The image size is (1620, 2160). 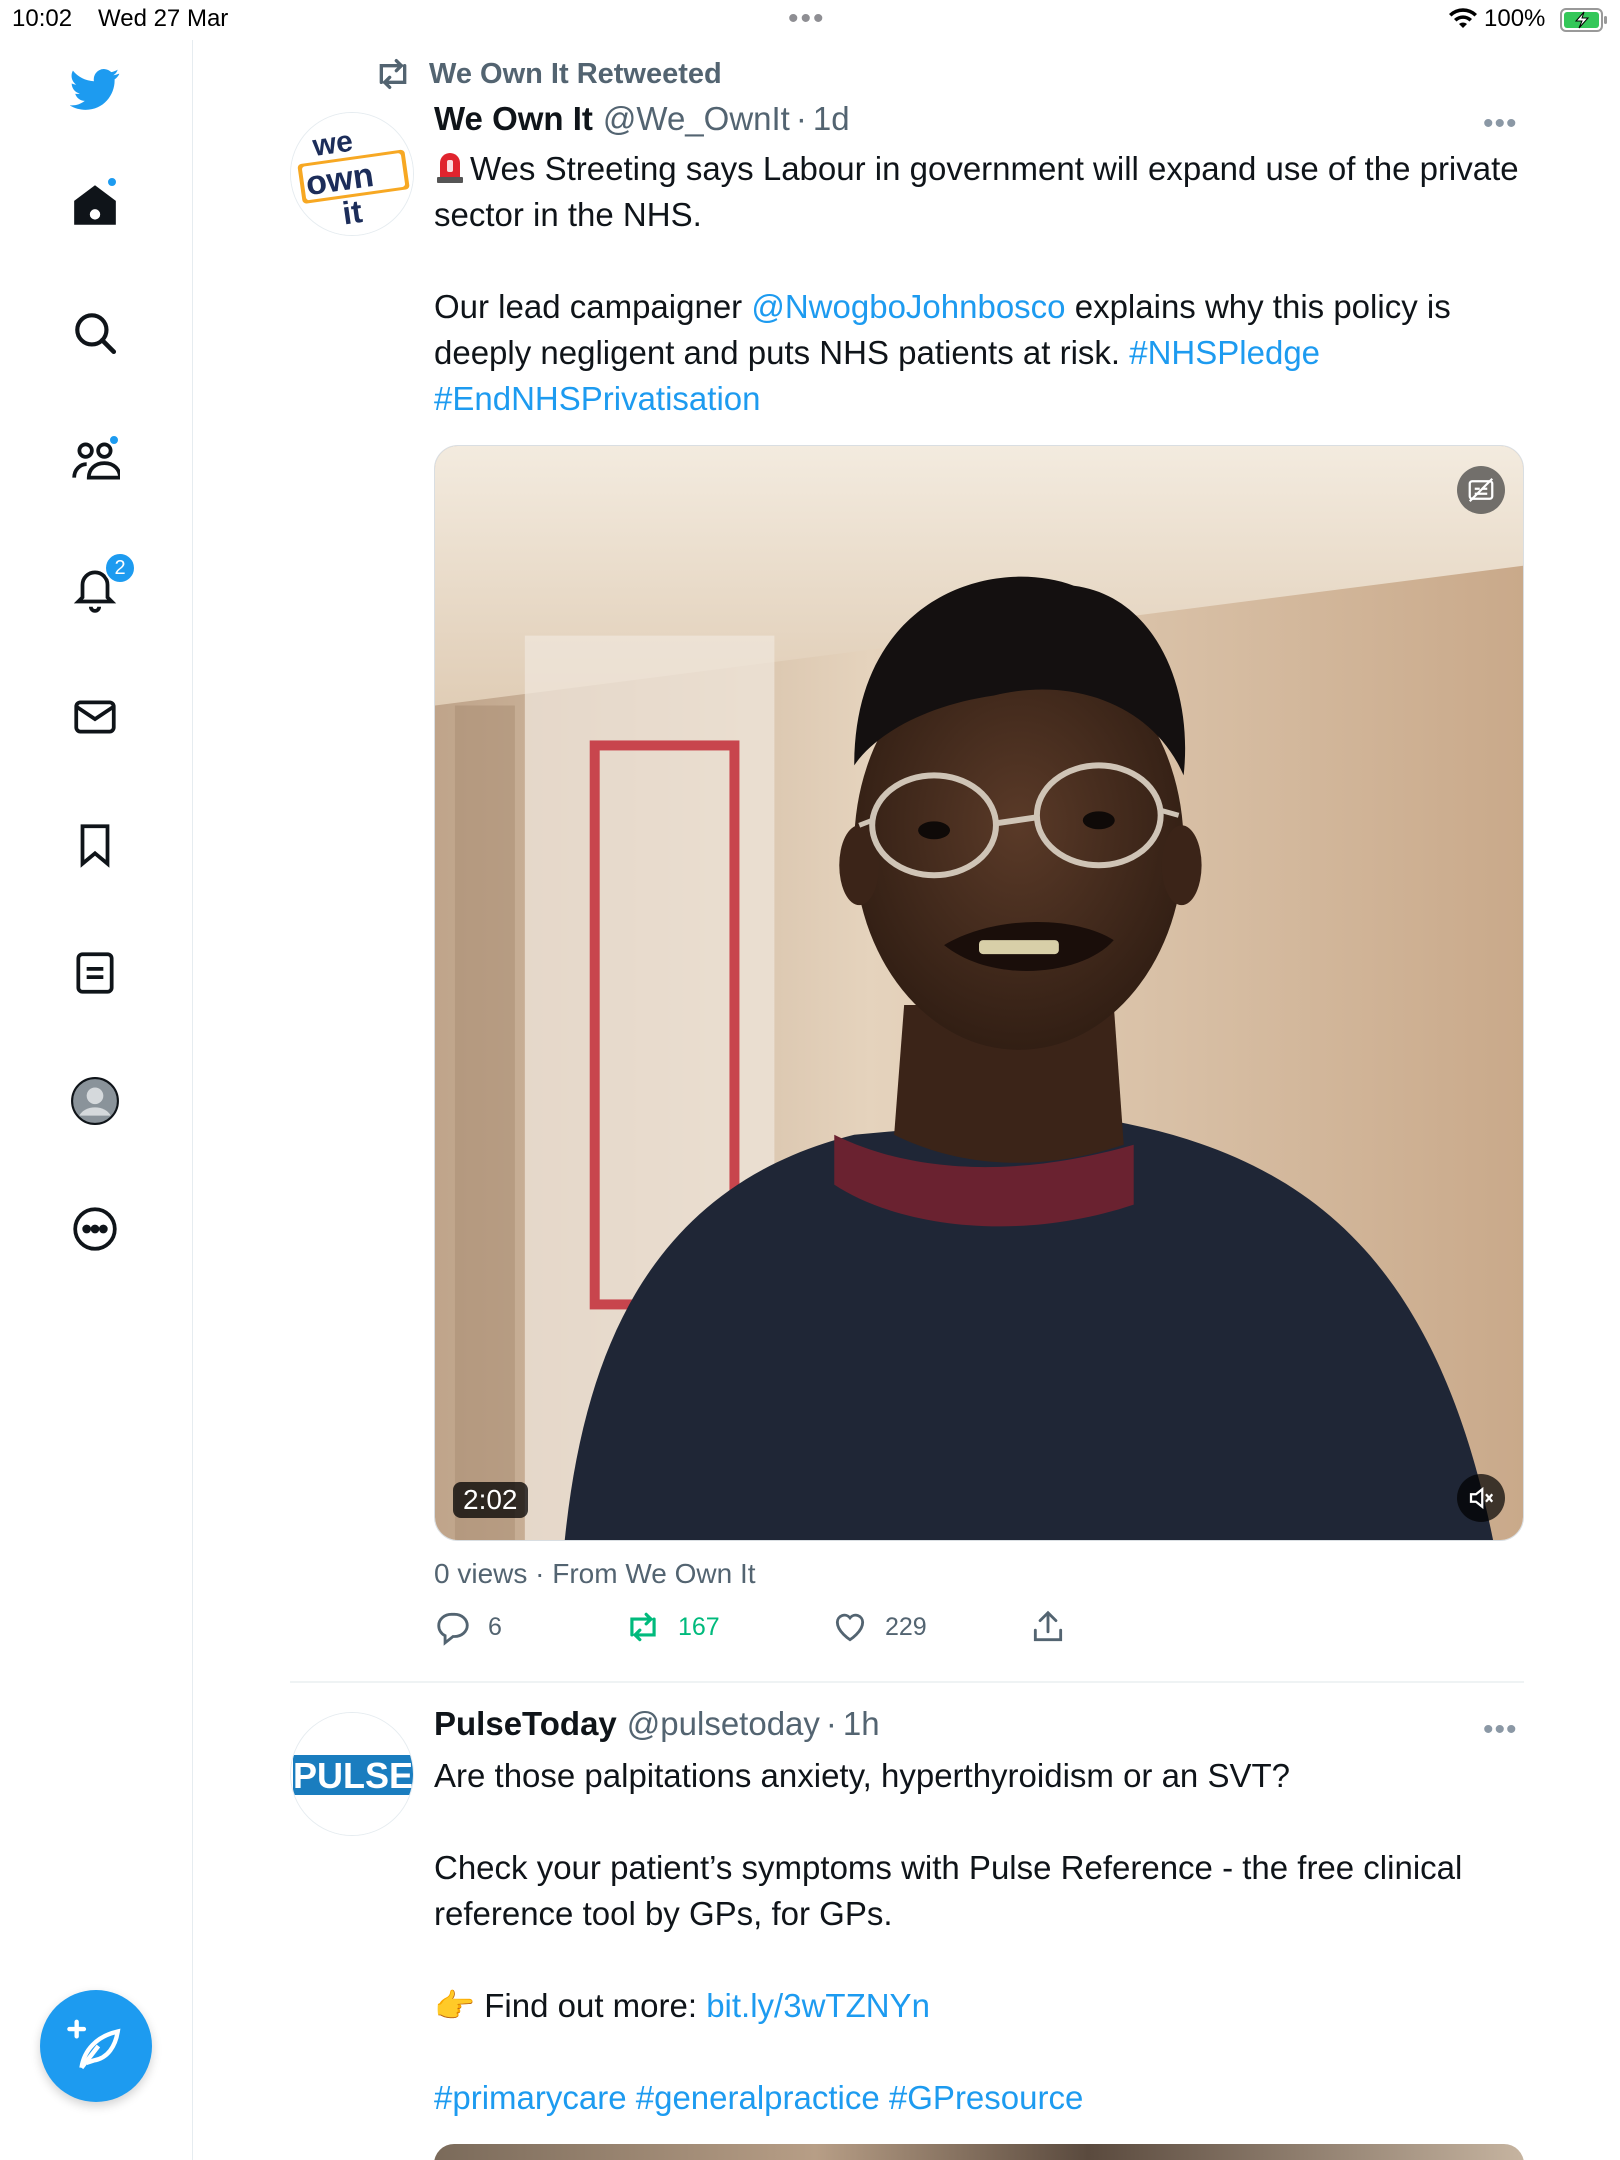 I want to click on pointing-hand-emoji: 👉, so click(x=455, y=2005).